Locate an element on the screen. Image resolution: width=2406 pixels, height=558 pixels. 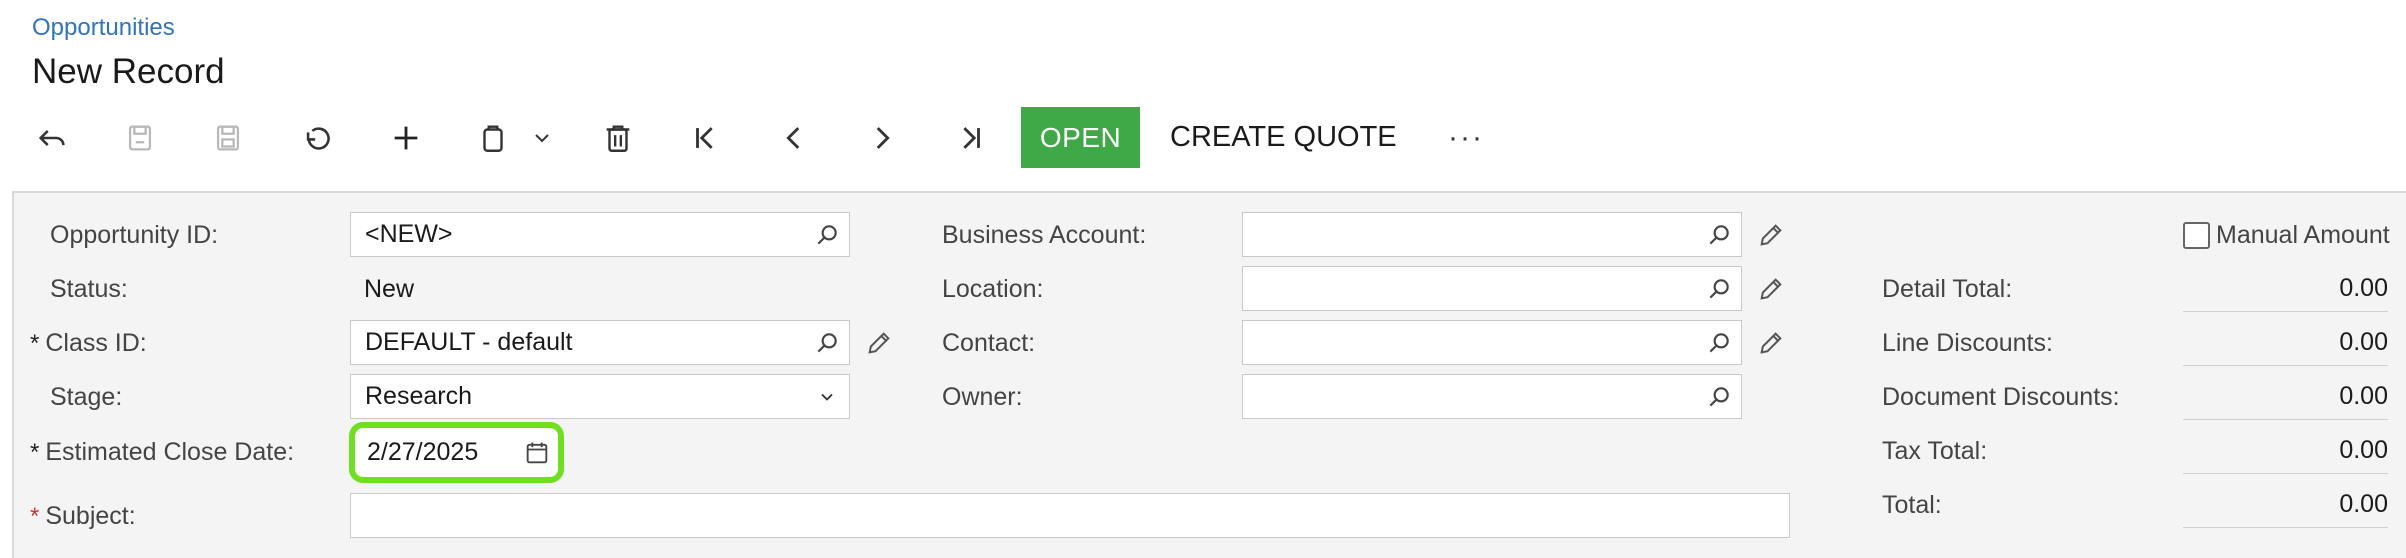
tax-total-label: Tax Total: is located at coordinates (1935, 451).